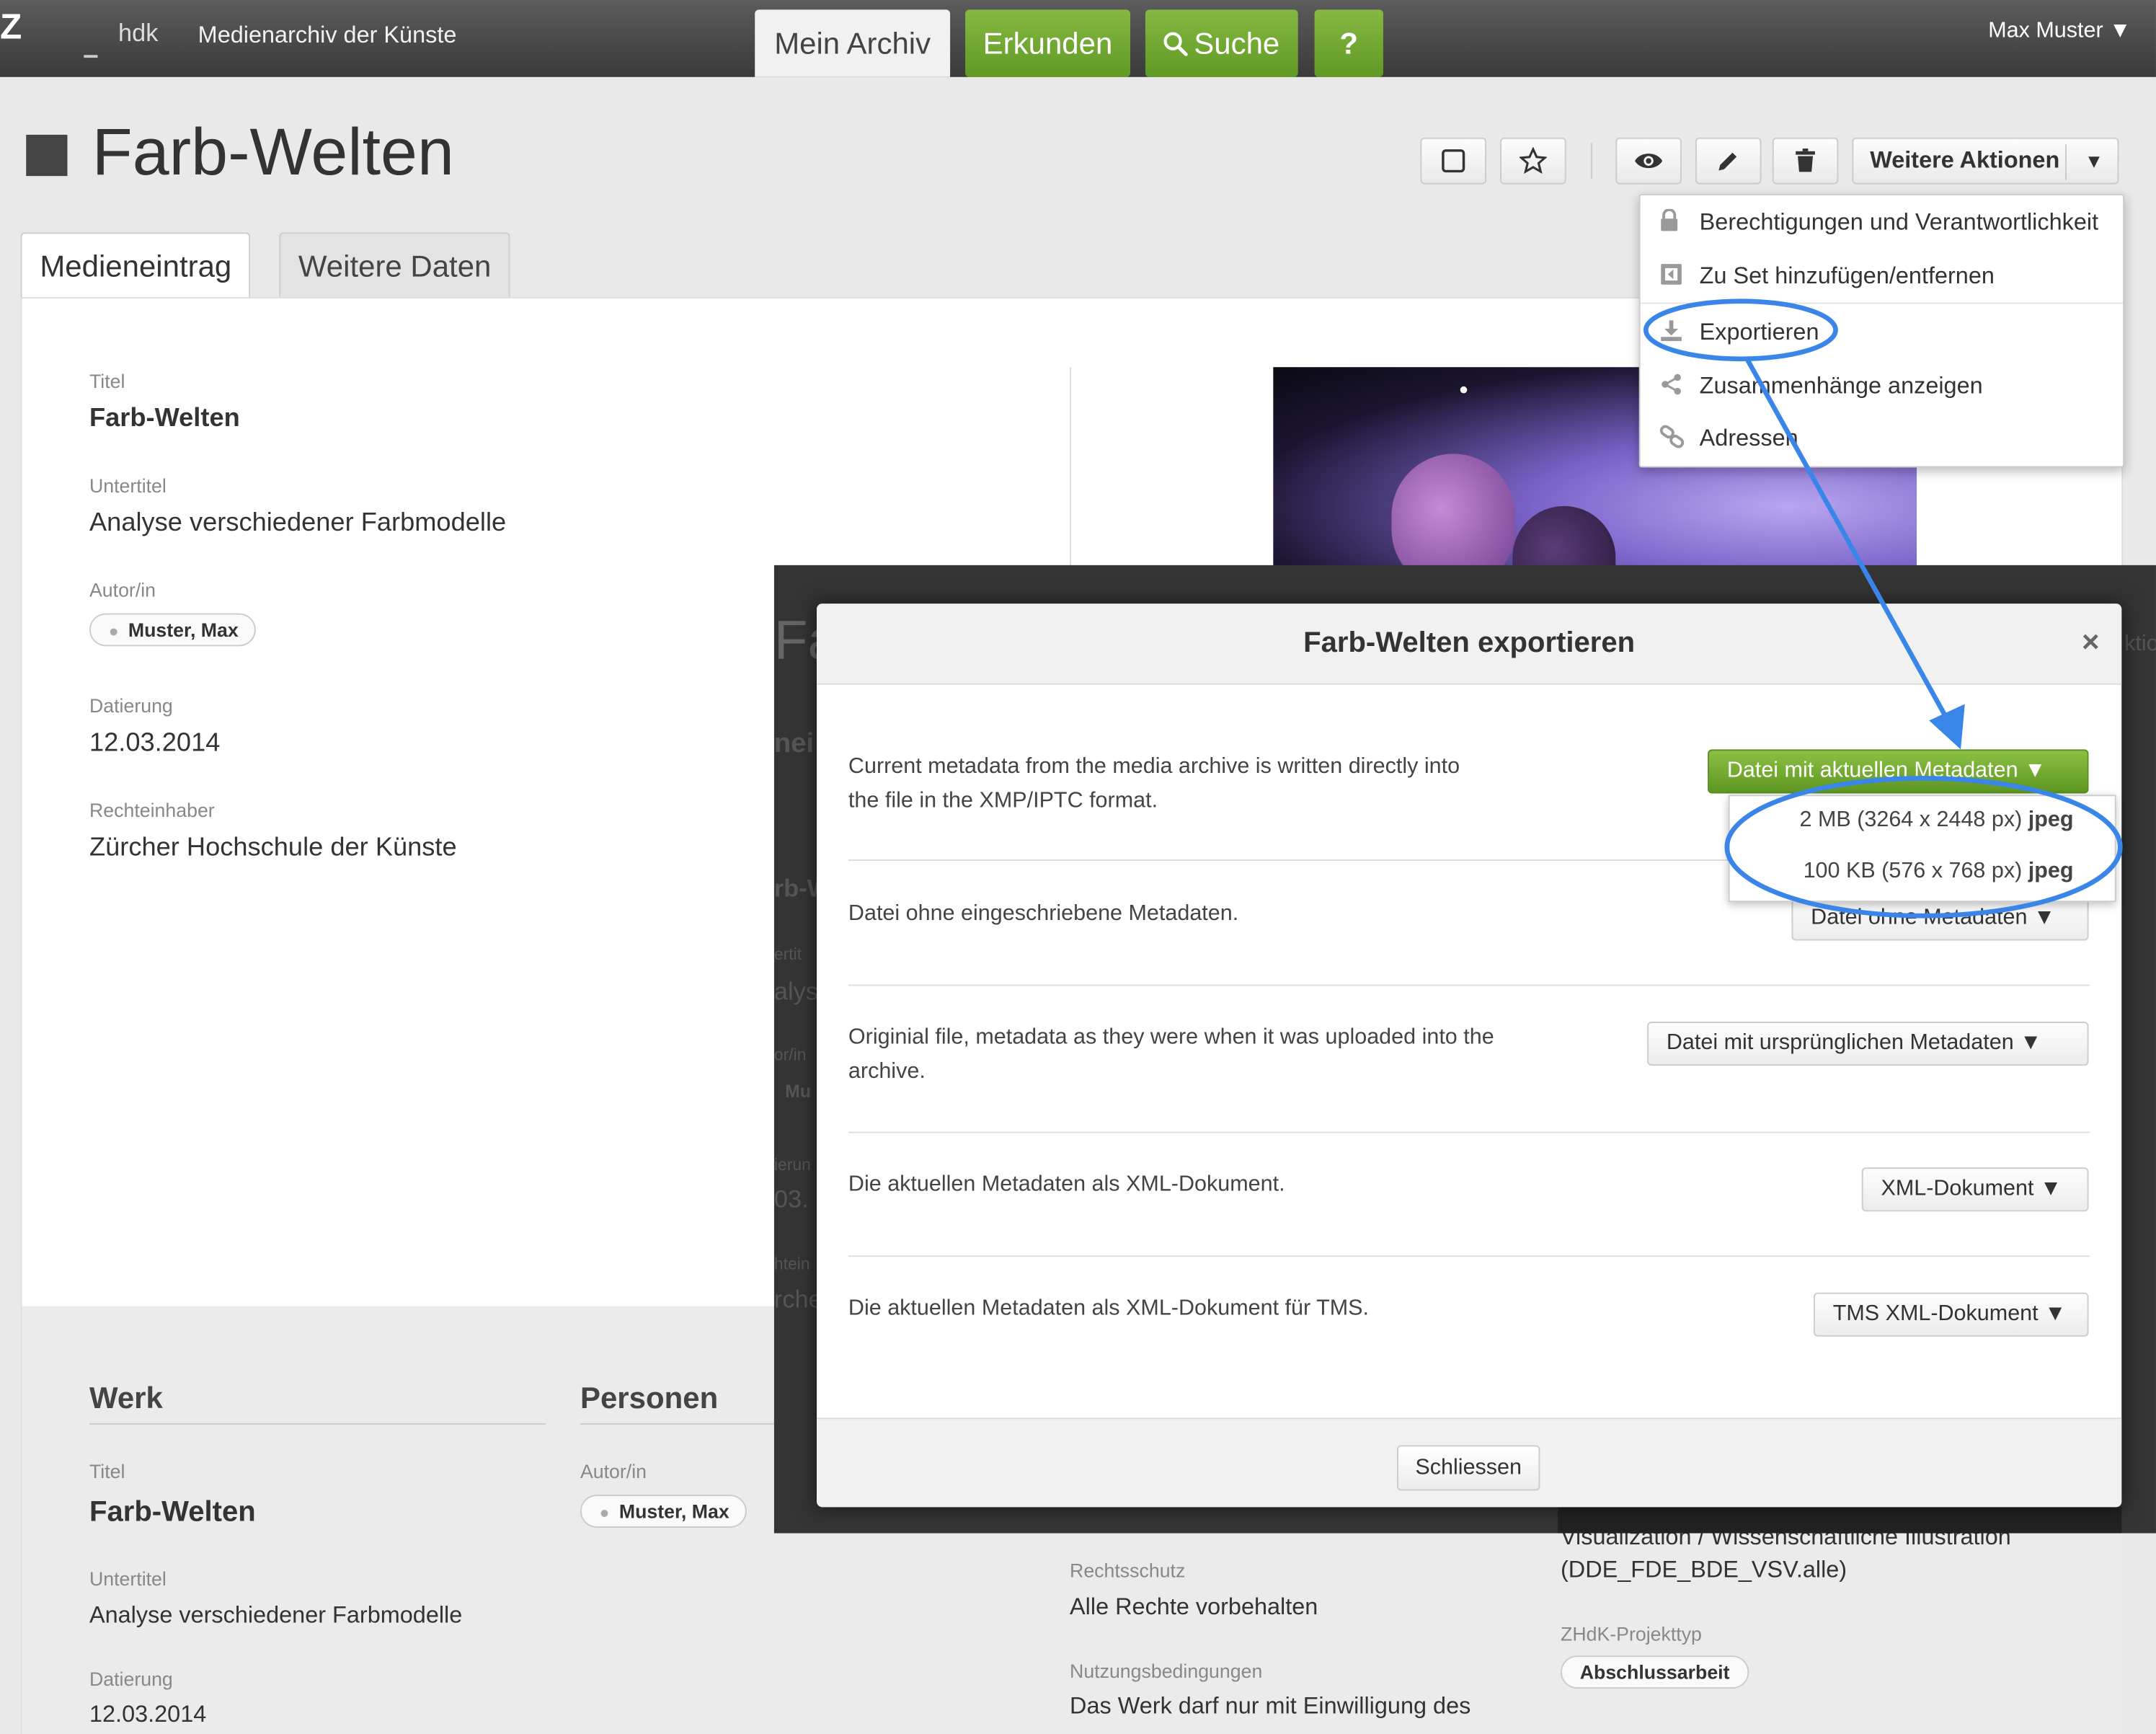  What do you see at coordinates (395, 265) in the screenshot?
I see `tab-weitere-daten: Weitere Daten` at bounding box center [395, 265].